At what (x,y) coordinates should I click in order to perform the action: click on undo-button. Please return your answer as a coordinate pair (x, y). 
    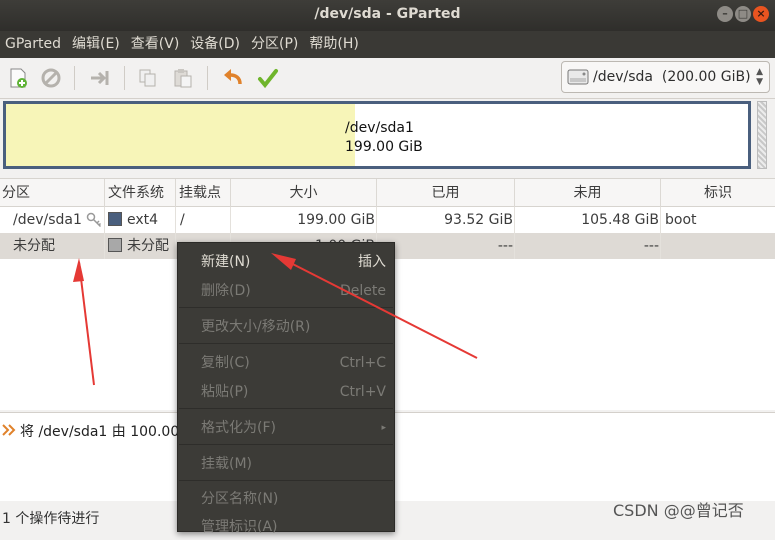
    Looking at the image, I should click on (232, 78).